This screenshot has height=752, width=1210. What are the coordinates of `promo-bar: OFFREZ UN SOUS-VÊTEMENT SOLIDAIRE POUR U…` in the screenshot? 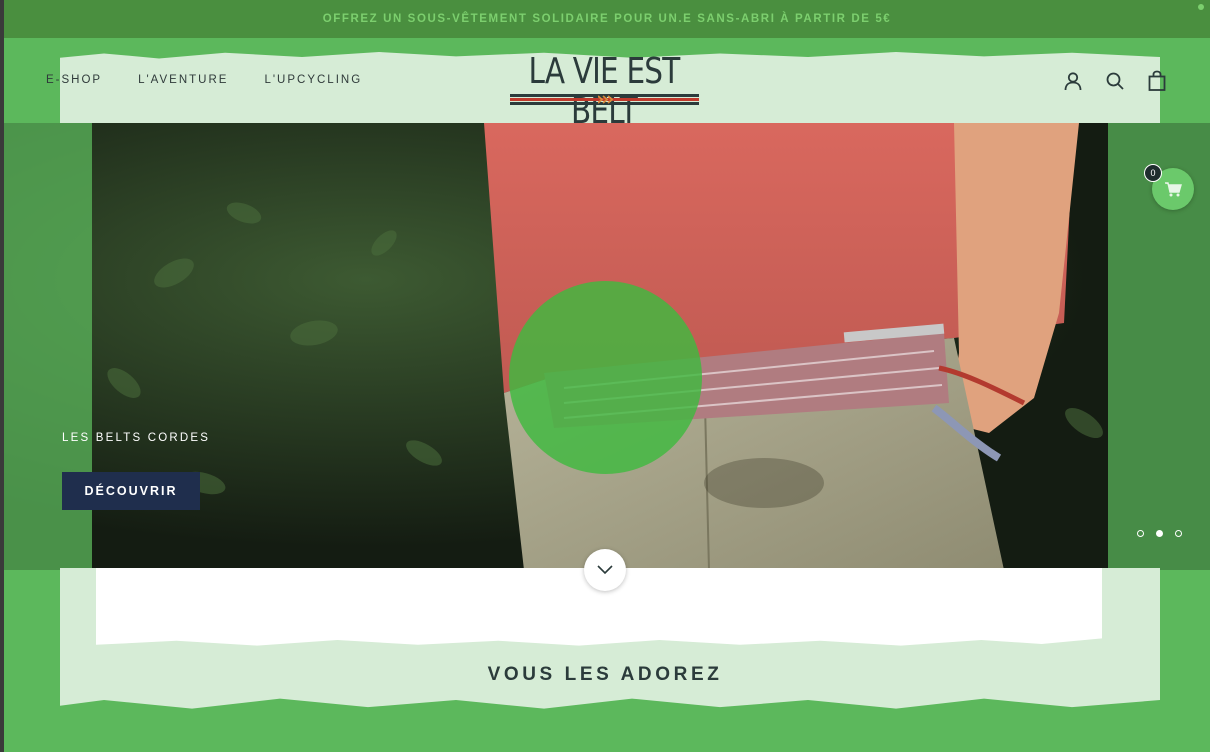 It's located at (607, 19).